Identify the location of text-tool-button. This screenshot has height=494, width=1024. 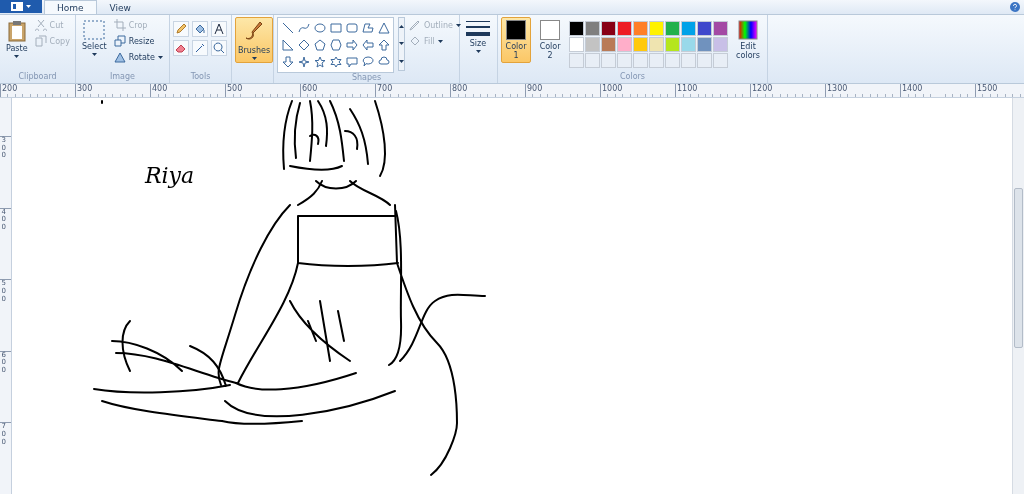
(219, 29).